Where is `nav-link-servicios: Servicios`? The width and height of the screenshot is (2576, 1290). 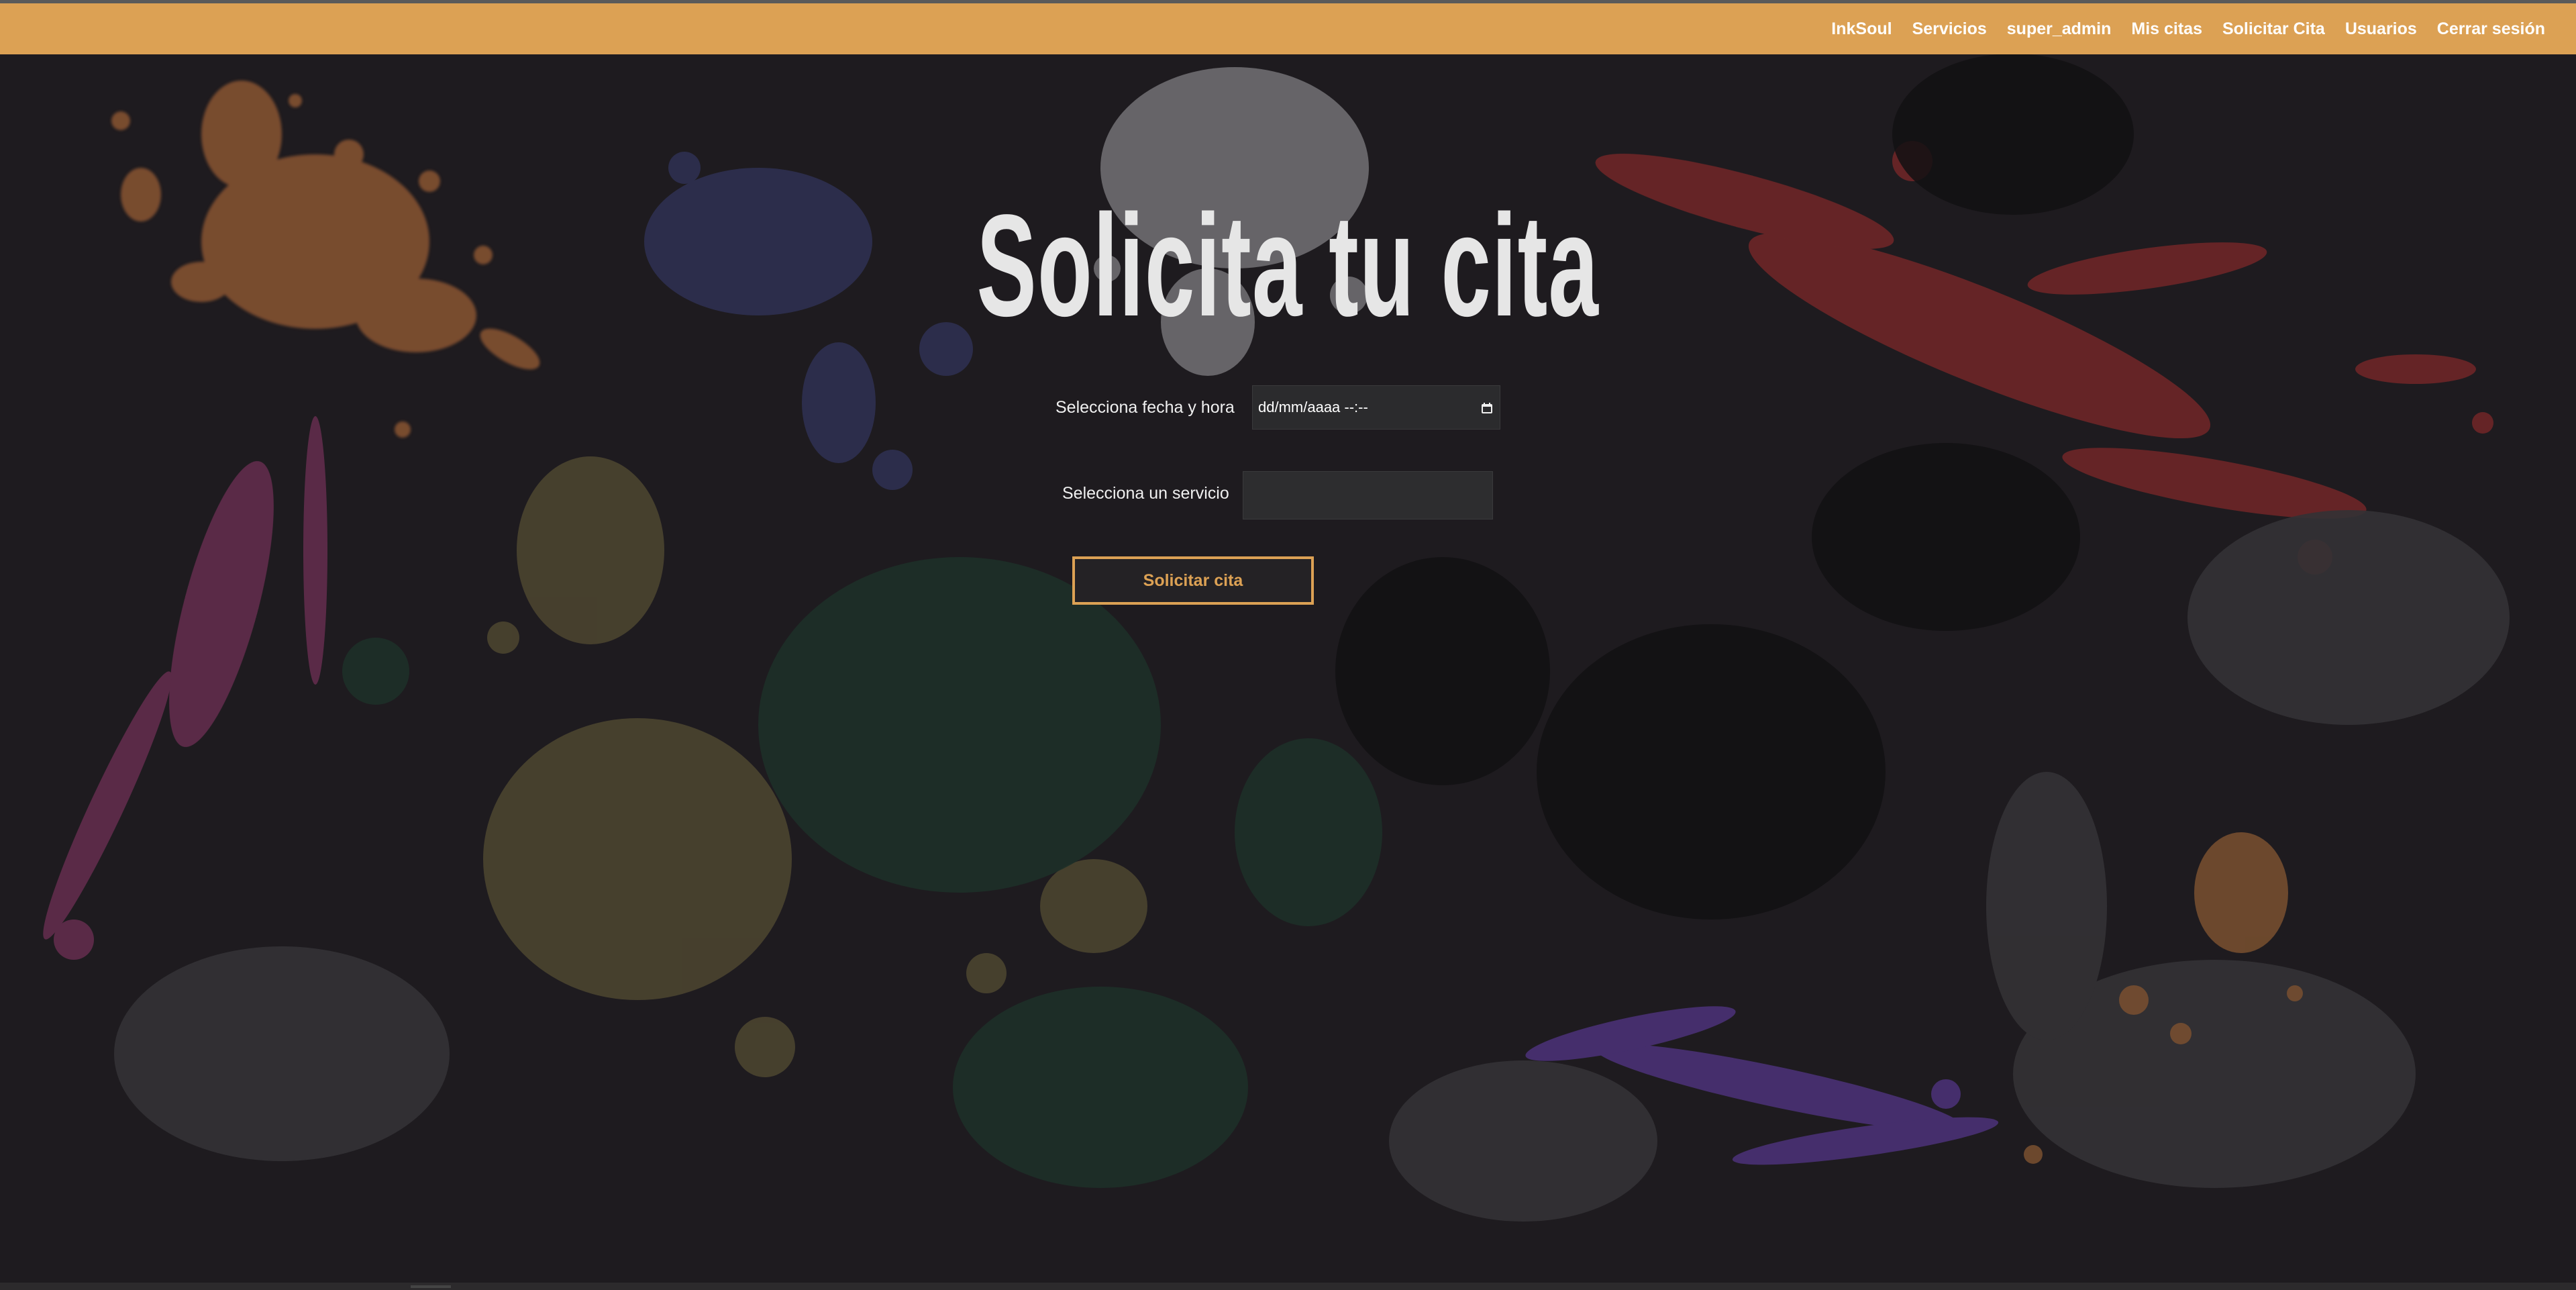 nav-link-servicios: Servicios is located at coordinates (1949, 29).